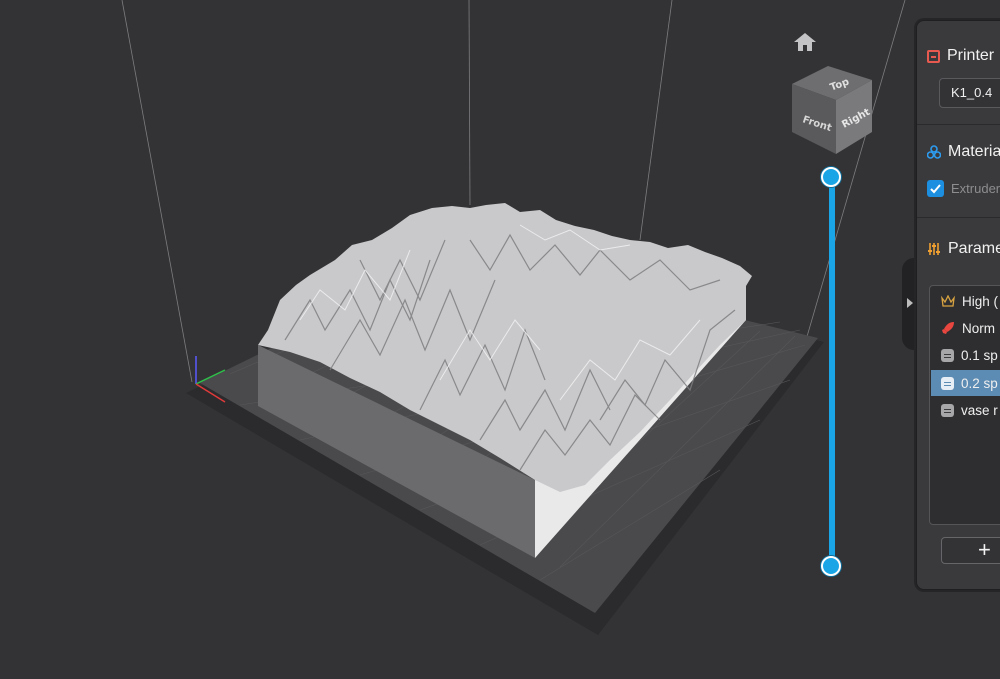 This screenshot has height=679, width=1000. I want to click on preset-label: 0.1 sp, so click(979, 355).